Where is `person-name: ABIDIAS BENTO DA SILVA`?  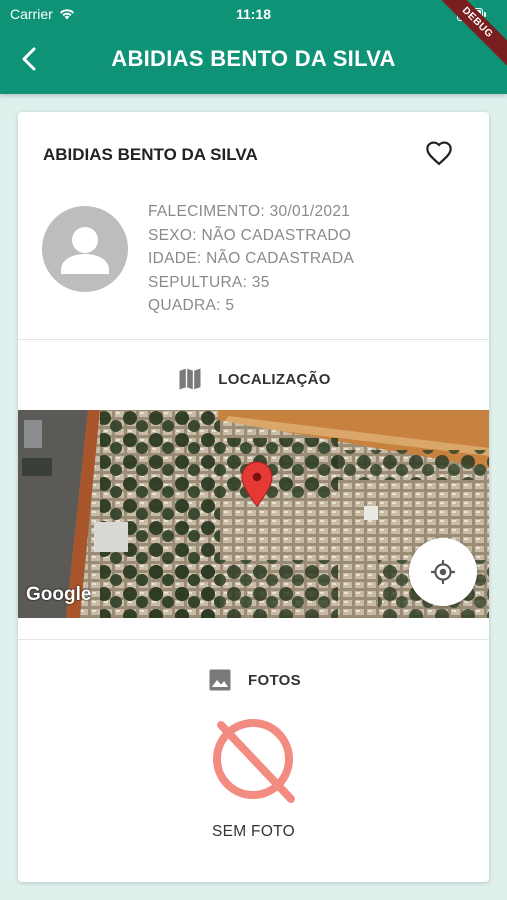 person-name: ABIDIAS BENTO DA SILVA is located at coordinates (150, 154).